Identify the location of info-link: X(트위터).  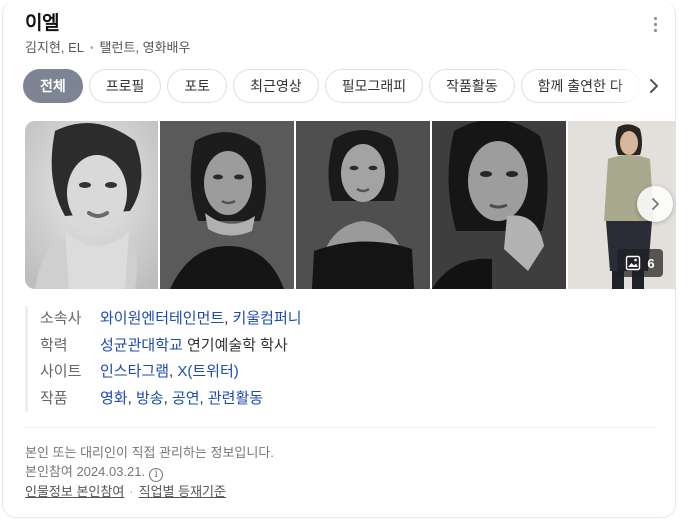
(207, 371).